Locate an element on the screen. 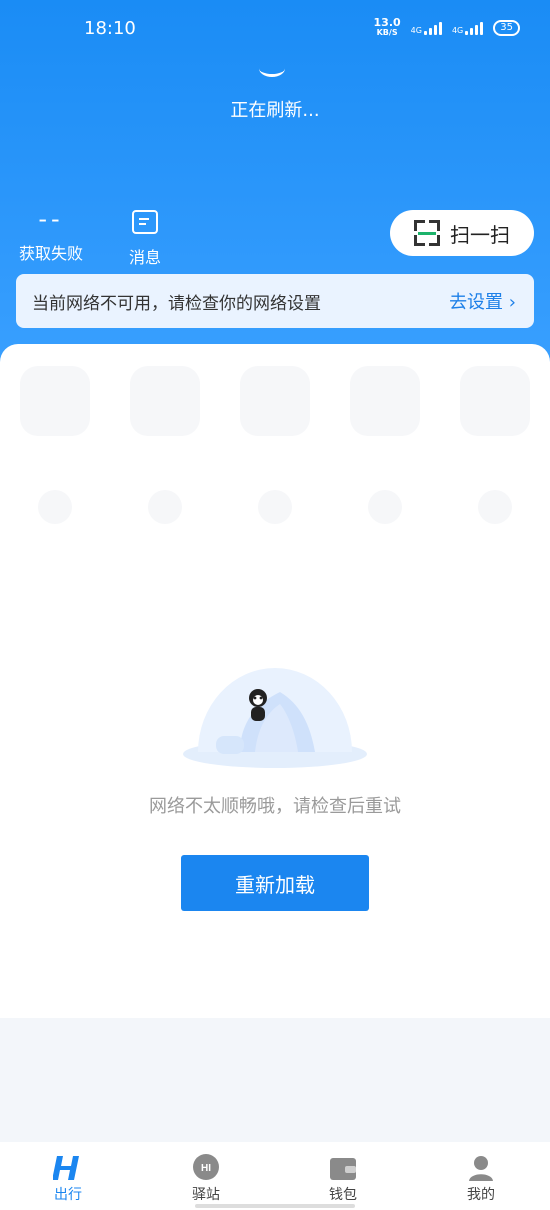 This screenshot has height=1210, width=550. tab-trips-label: 出行 is located at coordinates (68, 1195).